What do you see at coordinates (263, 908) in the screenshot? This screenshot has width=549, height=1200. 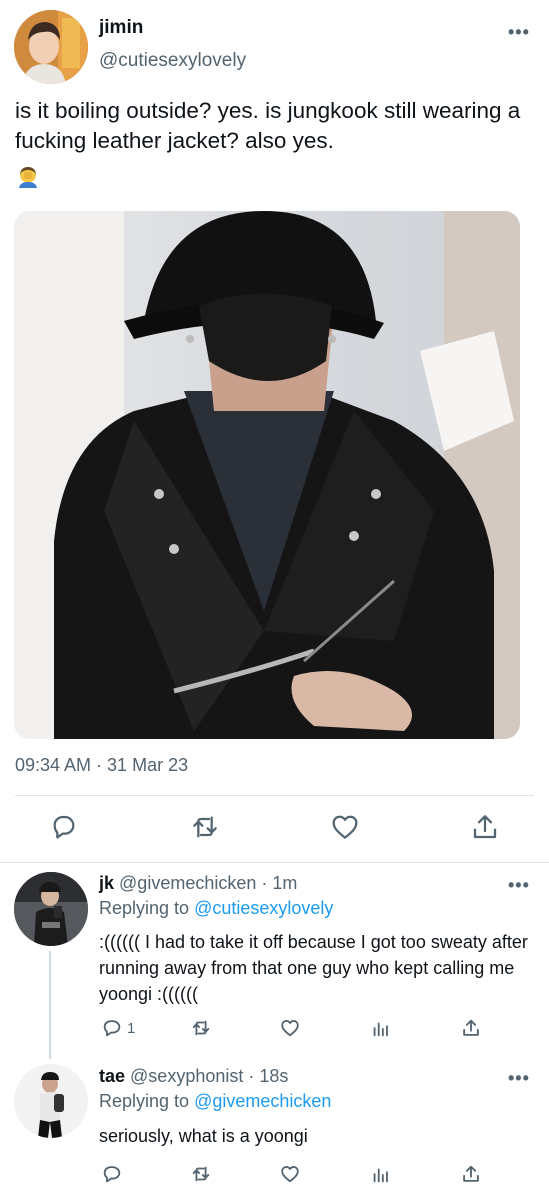 I see `replying-to-link: @cutiesexylovely` at bounding box center [263, 908].